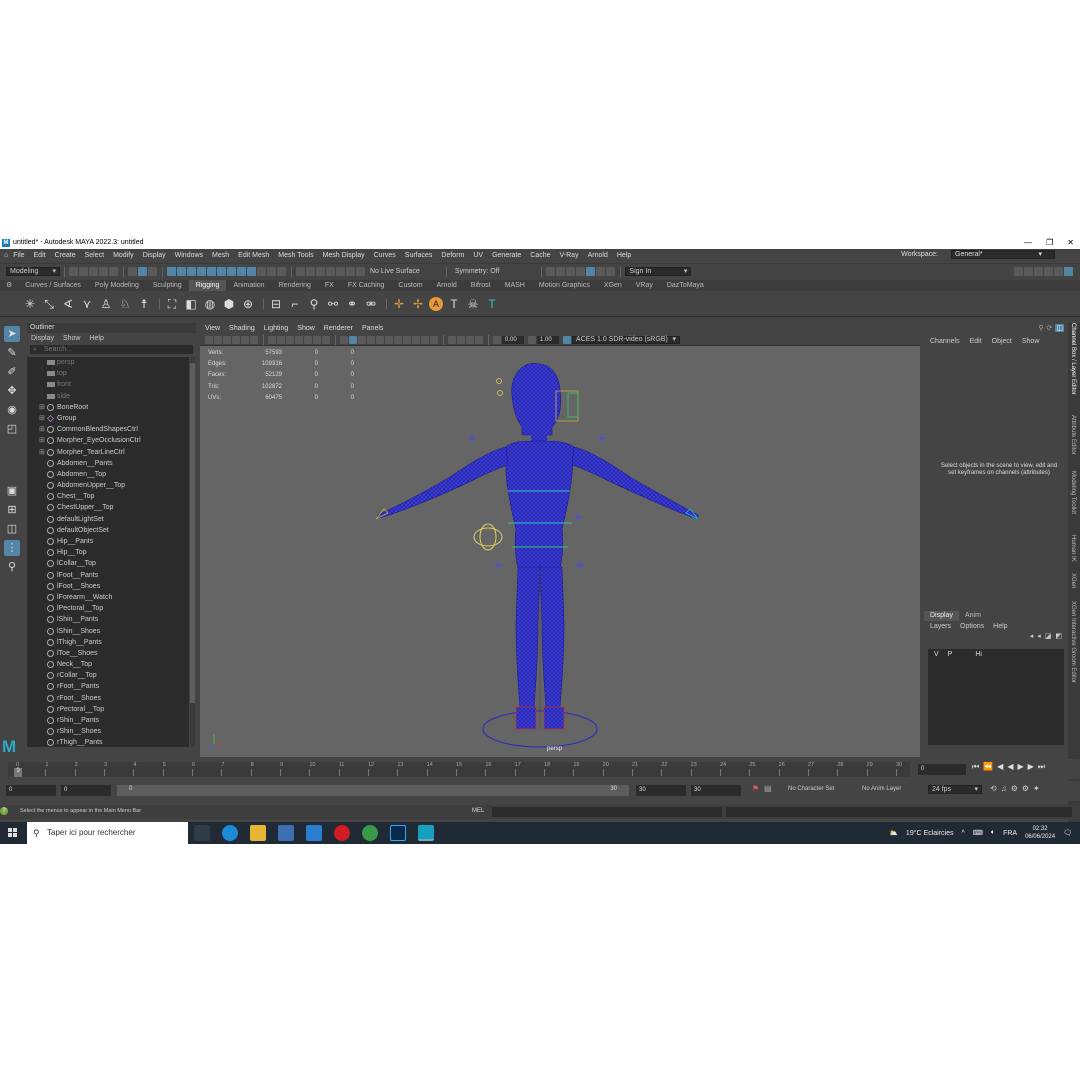 This screenshot has width=1080, height=1080. Describe the element at coordinates (881, 789) in the screenshot. I see `anim-layer-dropdown: No Anim Layer` at that location.